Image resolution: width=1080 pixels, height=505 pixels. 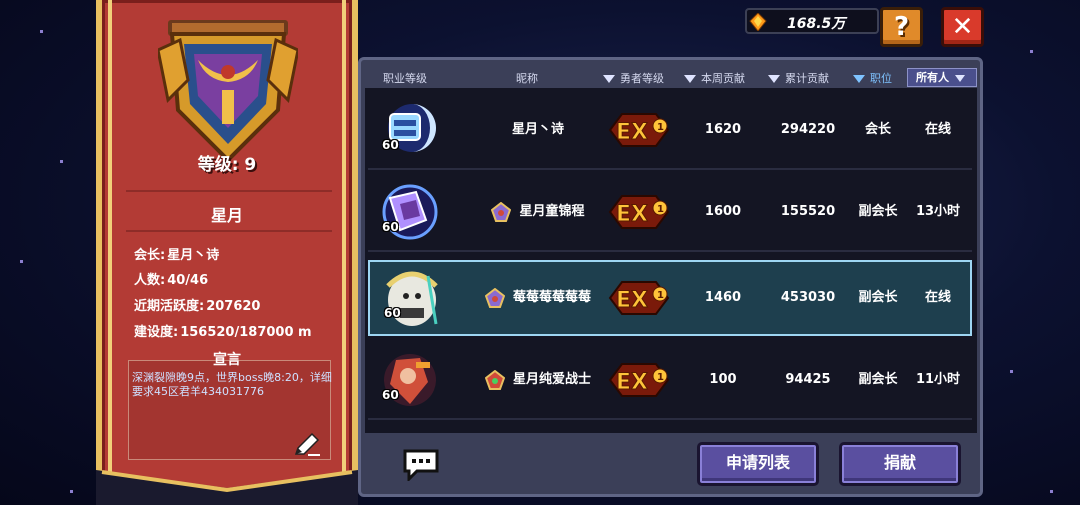 I want to click on member-nickname: 莓莓莓莓莓莓, so click(x=538, y=298).